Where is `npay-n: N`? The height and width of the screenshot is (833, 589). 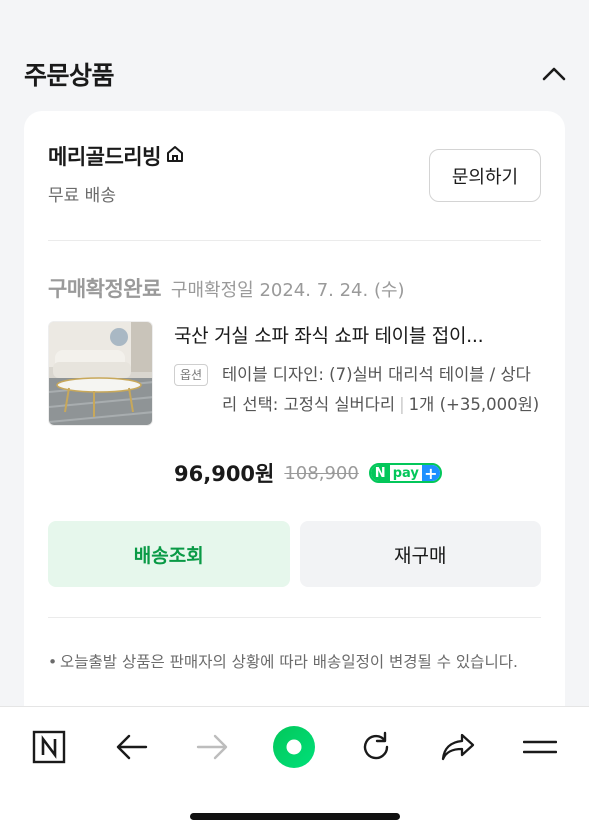
npay-n: N is located at coordinates (380, 473).